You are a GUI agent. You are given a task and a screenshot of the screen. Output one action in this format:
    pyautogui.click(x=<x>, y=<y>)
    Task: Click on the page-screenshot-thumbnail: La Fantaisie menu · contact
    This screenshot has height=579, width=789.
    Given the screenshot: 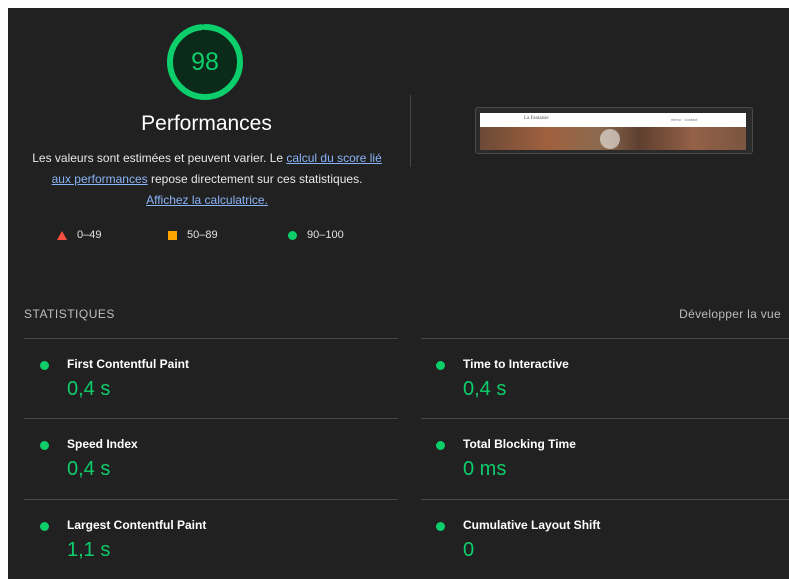 What is the action you would take?
    pyautogui.click(x=614, y=130)
    